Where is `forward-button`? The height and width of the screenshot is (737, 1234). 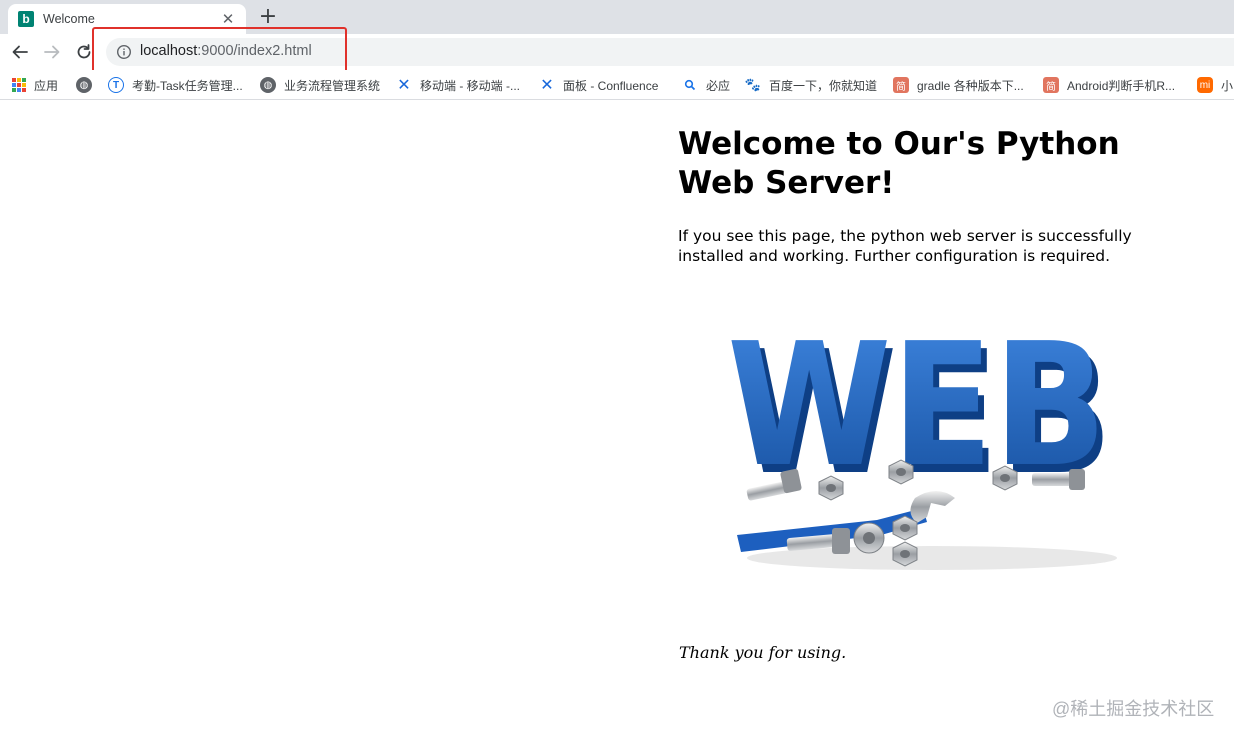
forward-button is located at coordinates (52, 52).